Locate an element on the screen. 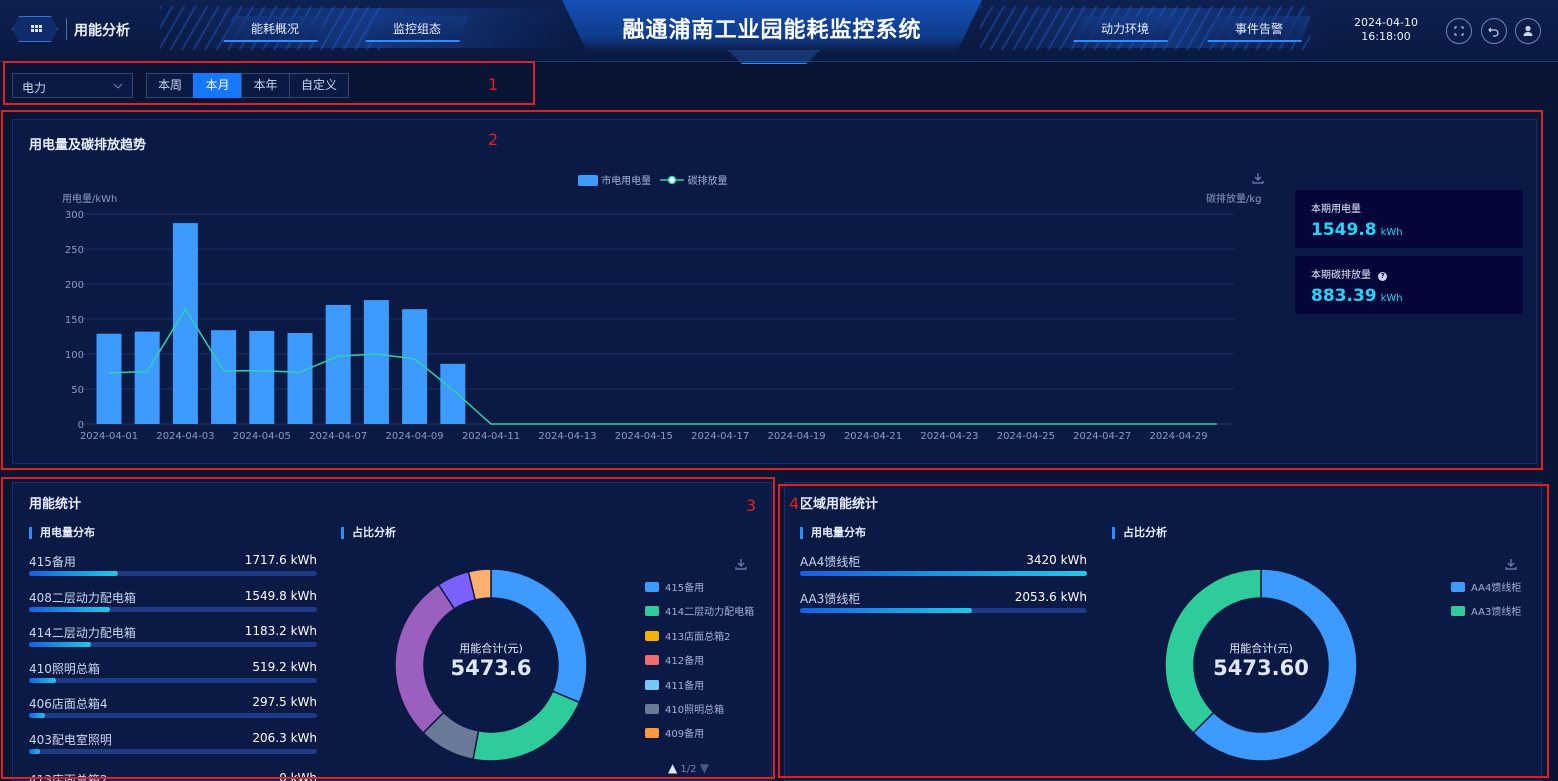 The image size is (1558, 781). y-tick-label: 50 is located at coordinates (77, 390).